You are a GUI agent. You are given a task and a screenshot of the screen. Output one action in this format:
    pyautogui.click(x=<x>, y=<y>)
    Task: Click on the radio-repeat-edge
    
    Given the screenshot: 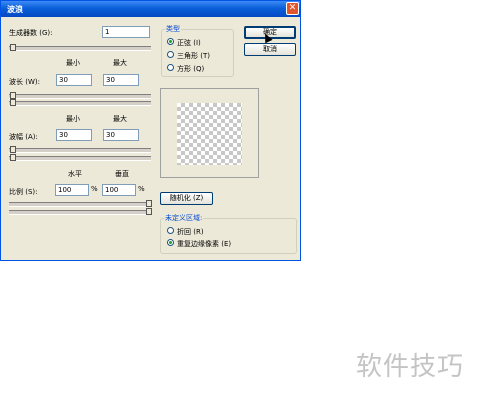 What is the action you would take?
    pyautogui.click(x=170, y=242)
    